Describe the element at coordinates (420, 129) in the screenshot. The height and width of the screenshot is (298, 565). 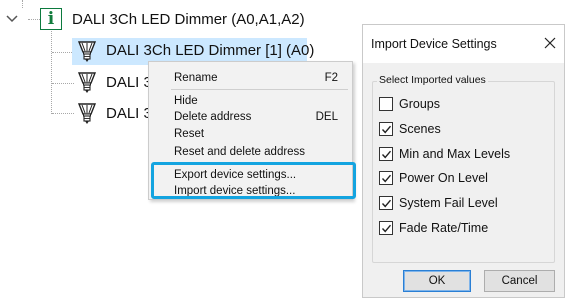
I see `option-label: Scenes` at that location.